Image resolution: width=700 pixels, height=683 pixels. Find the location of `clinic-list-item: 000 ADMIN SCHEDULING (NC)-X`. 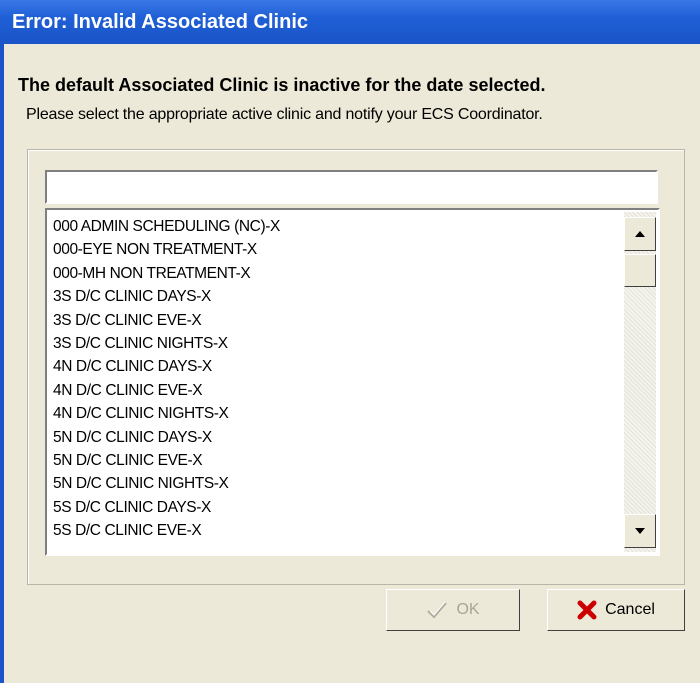

clinic-list-item: 000 ADMIN SCHEDULING (NC)-X is located at coordinates (337, 226).